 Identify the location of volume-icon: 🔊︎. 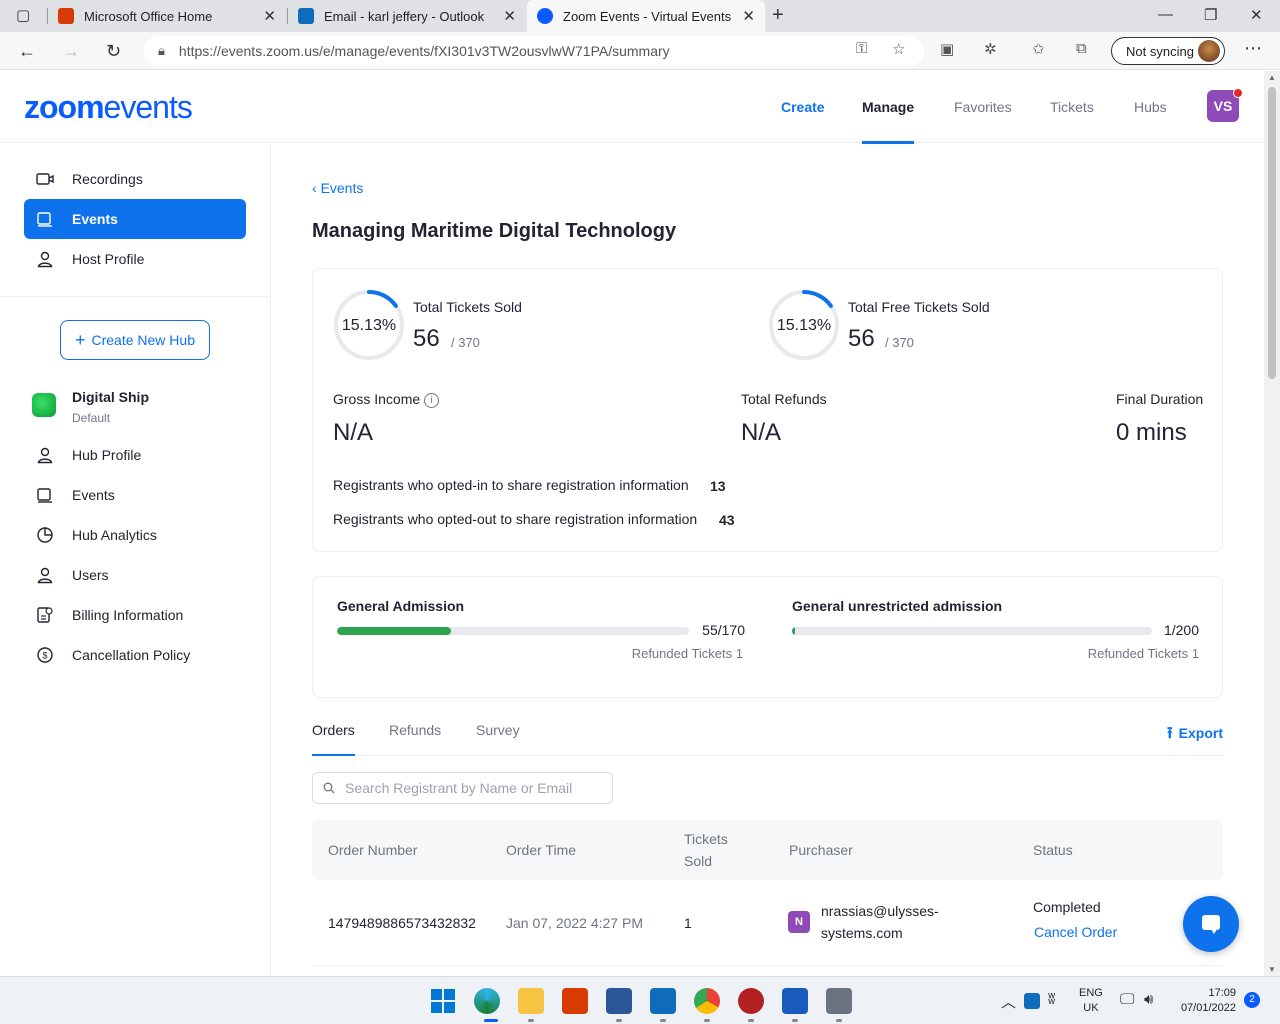
(1148, 999).